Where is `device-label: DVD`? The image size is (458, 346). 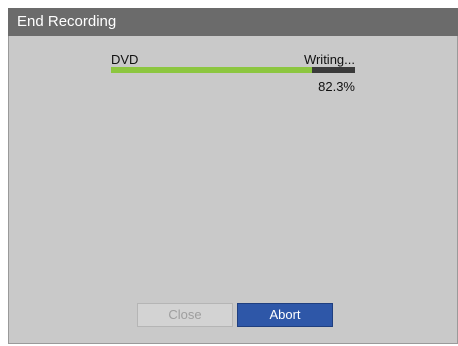
device-label: DVD is located at coordinates (125, 59).